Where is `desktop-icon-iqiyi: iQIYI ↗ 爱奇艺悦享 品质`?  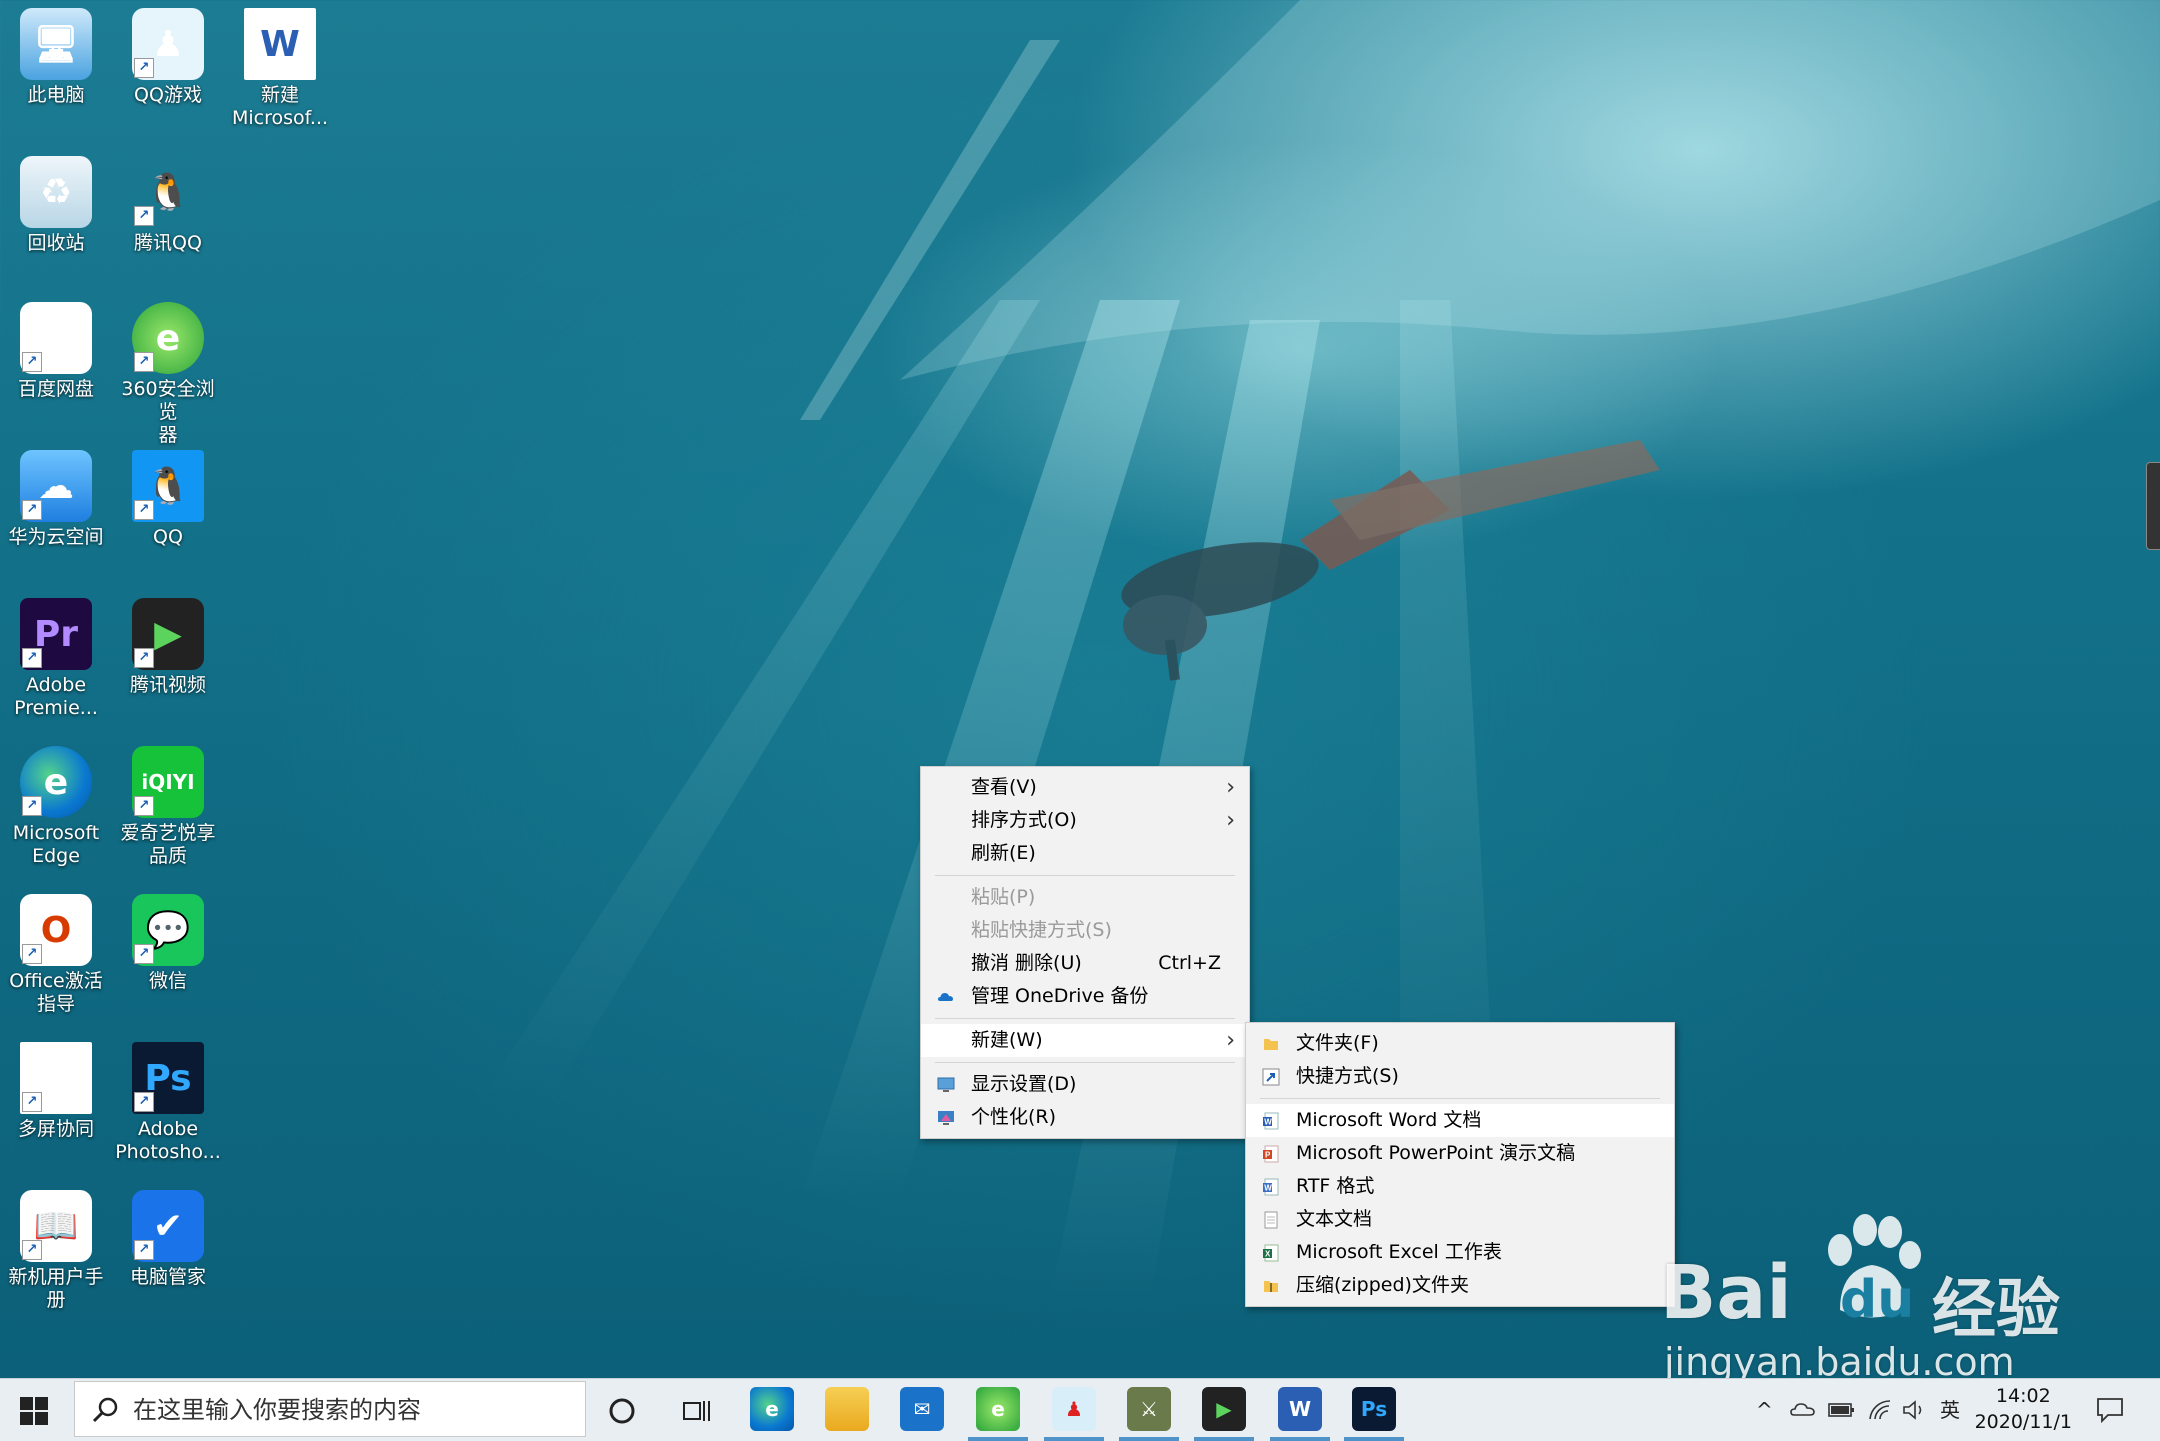 desktop-icon-iqiyi: iQIYI ↗ 爱奇艺悦享 品质 is located at coordinates (168, 807).